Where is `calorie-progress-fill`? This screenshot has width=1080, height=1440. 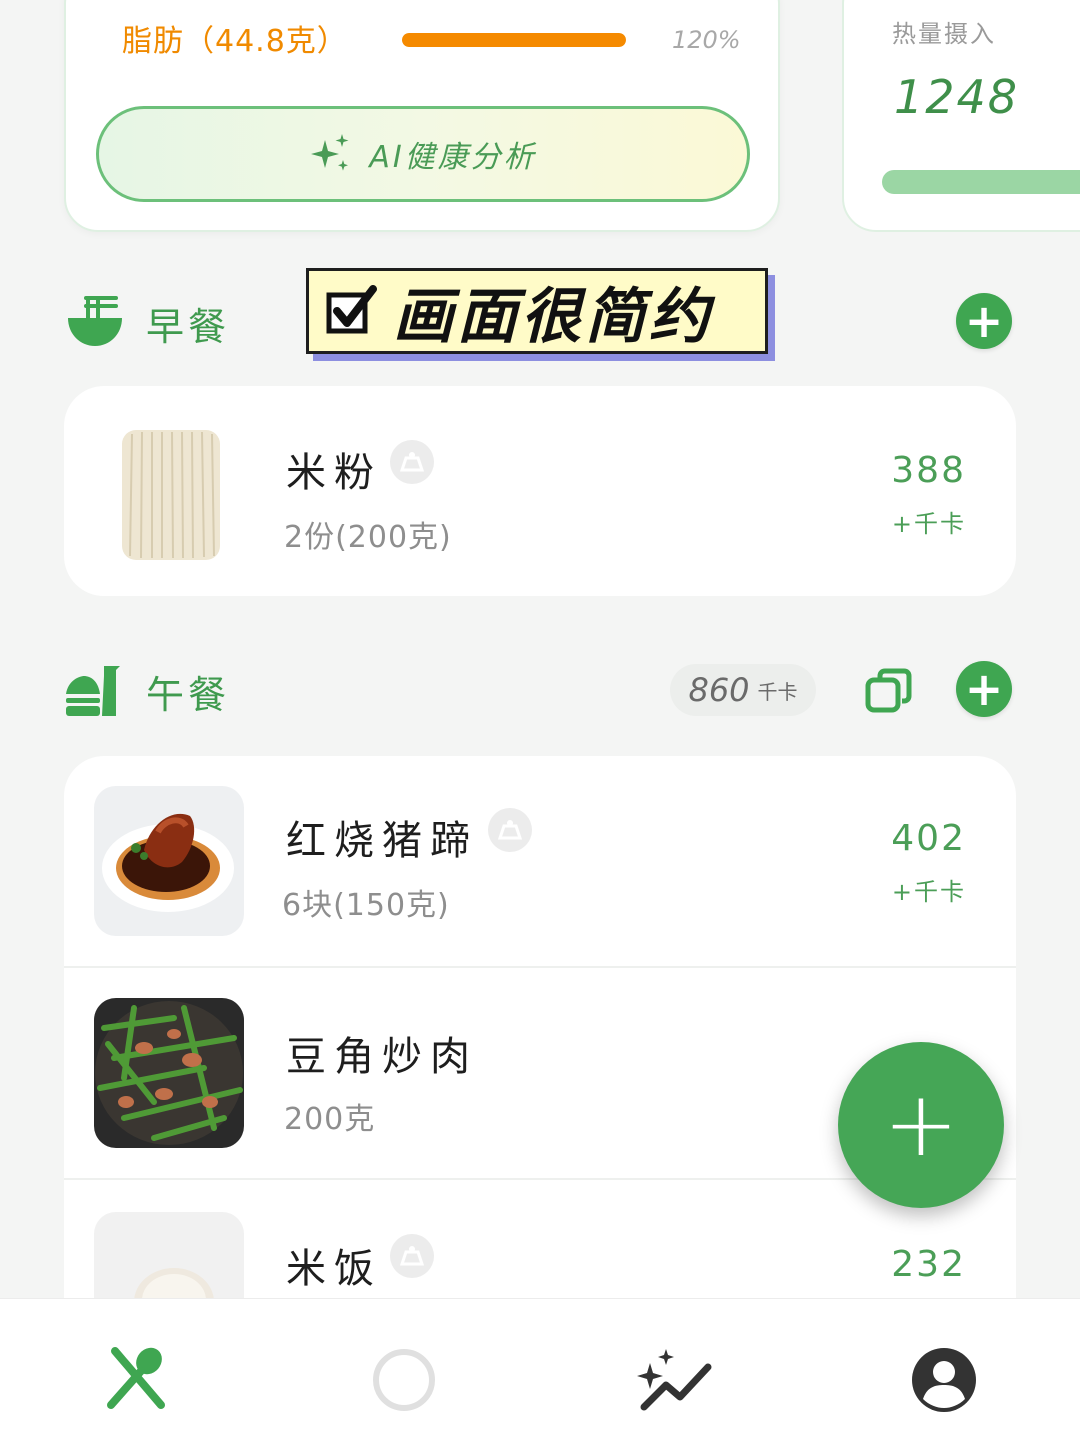 calorie-progress-fill is located at coordinates (981, 182).